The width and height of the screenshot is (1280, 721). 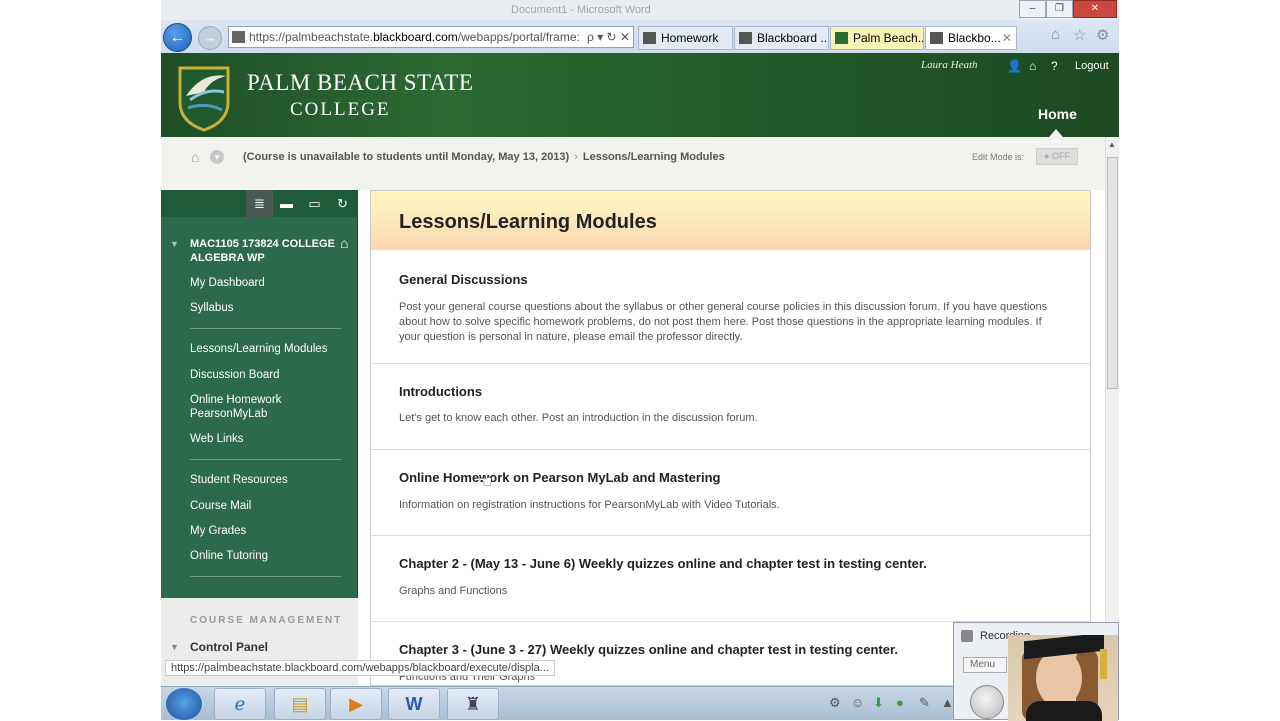 I want to click on recorder-menu-button: Menu, so click(x=985, y=665).